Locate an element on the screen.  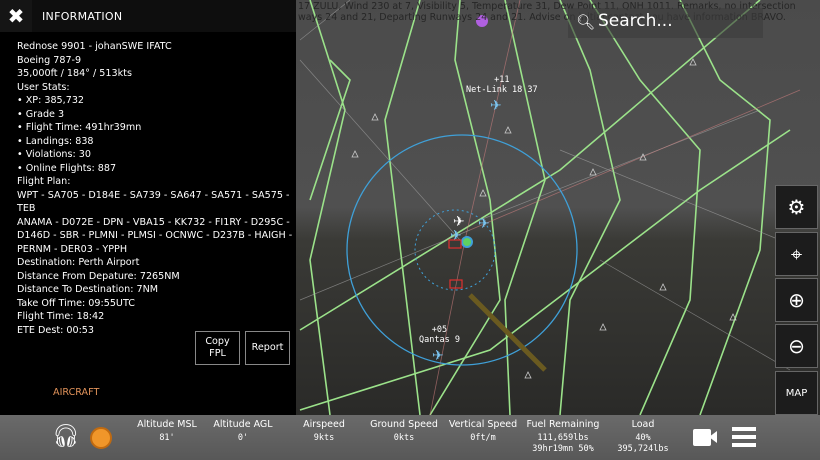
stat-label: Vertical Speed is located at coordinates (483, 424).